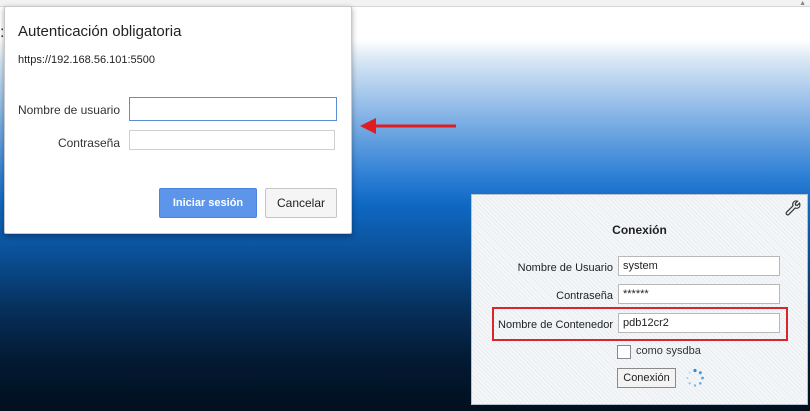  I want to click on password-label: Contraseña, so click(88, 143).